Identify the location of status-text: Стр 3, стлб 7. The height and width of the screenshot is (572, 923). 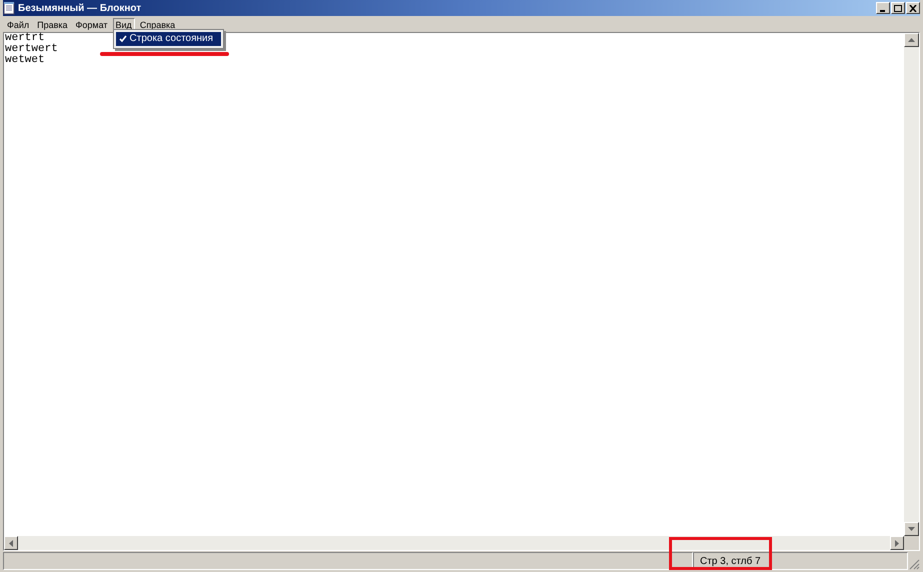
(800, 561).